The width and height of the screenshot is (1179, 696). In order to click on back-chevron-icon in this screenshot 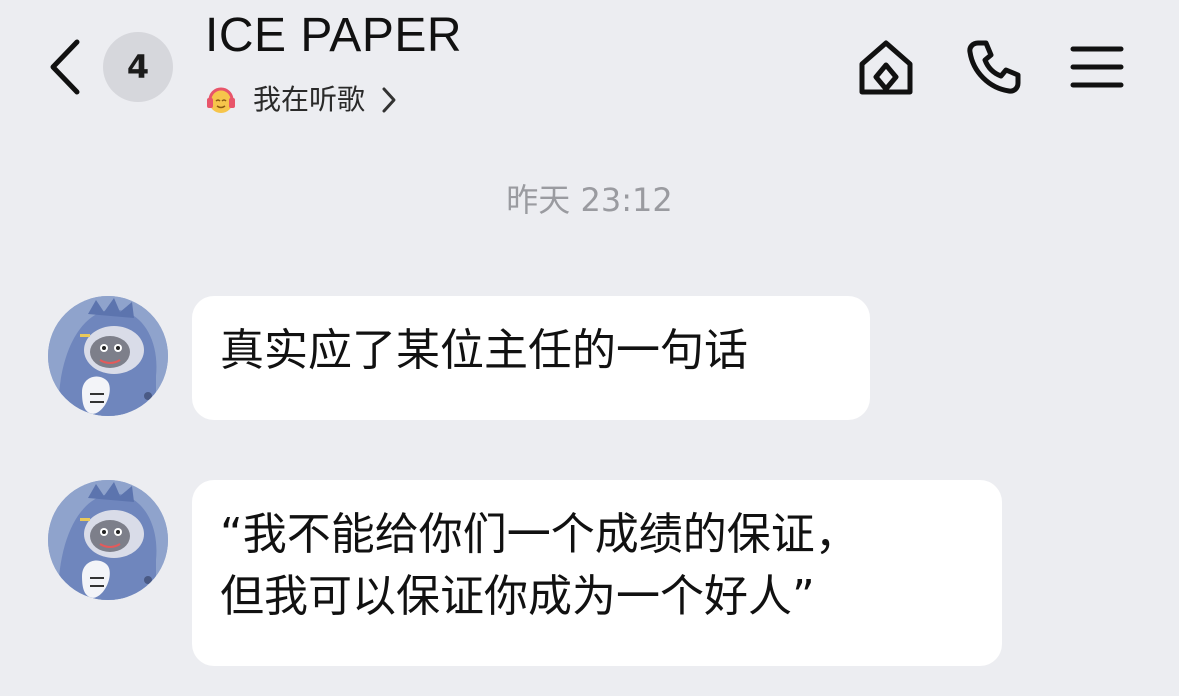, I will do `click(65, 67)`.